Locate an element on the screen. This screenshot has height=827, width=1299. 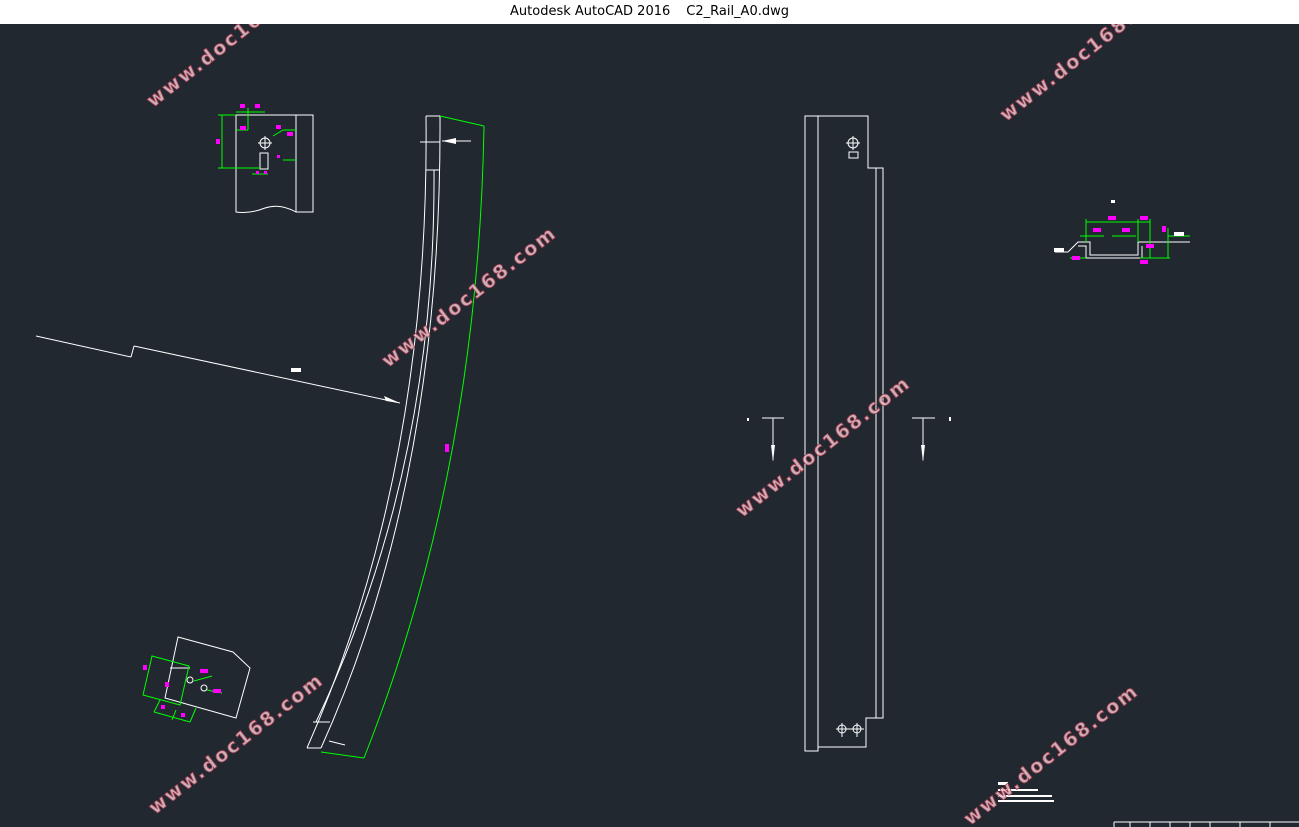
section-view is located at coordinates (1122, 232).